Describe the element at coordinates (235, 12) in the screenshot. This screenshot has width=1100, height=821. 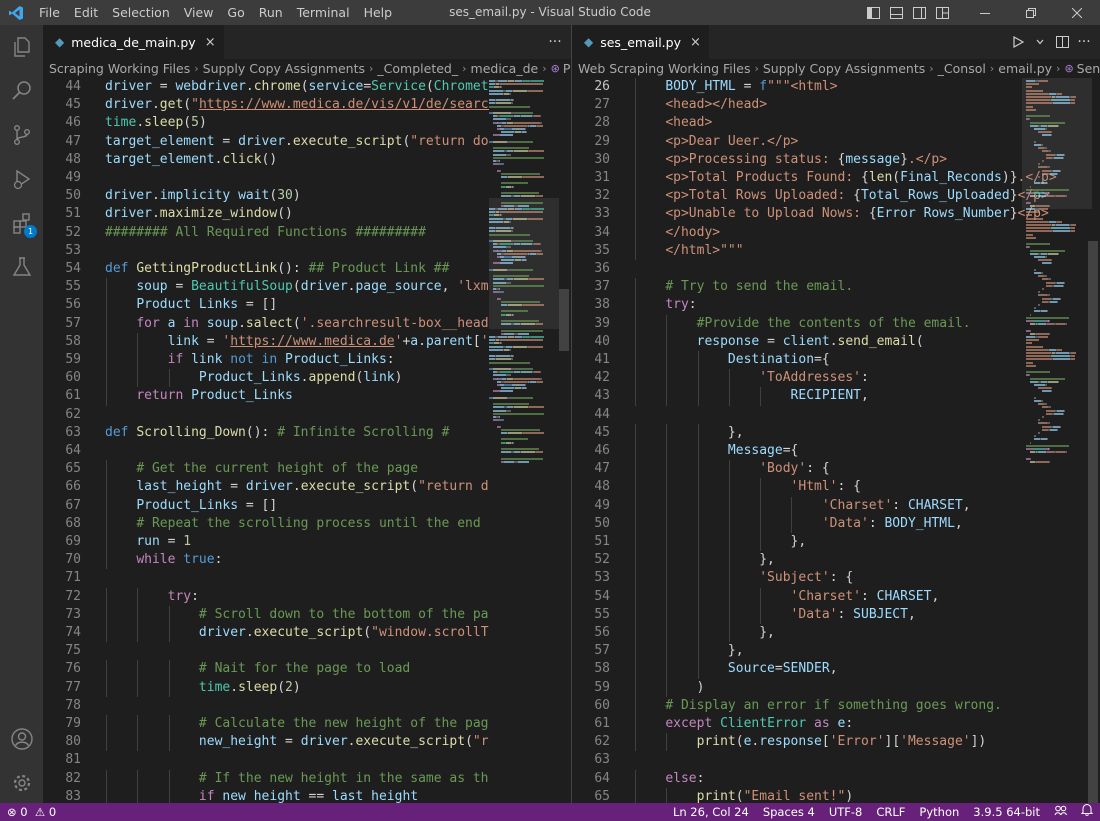
I see `menu-go: Go` at that location.